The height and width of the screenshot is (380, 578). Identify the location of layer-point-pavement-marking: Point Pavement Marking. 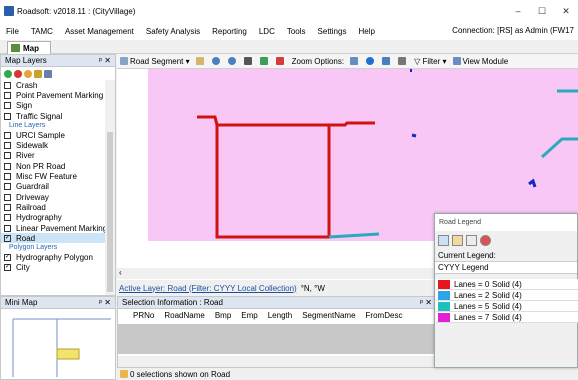
(53, 95).